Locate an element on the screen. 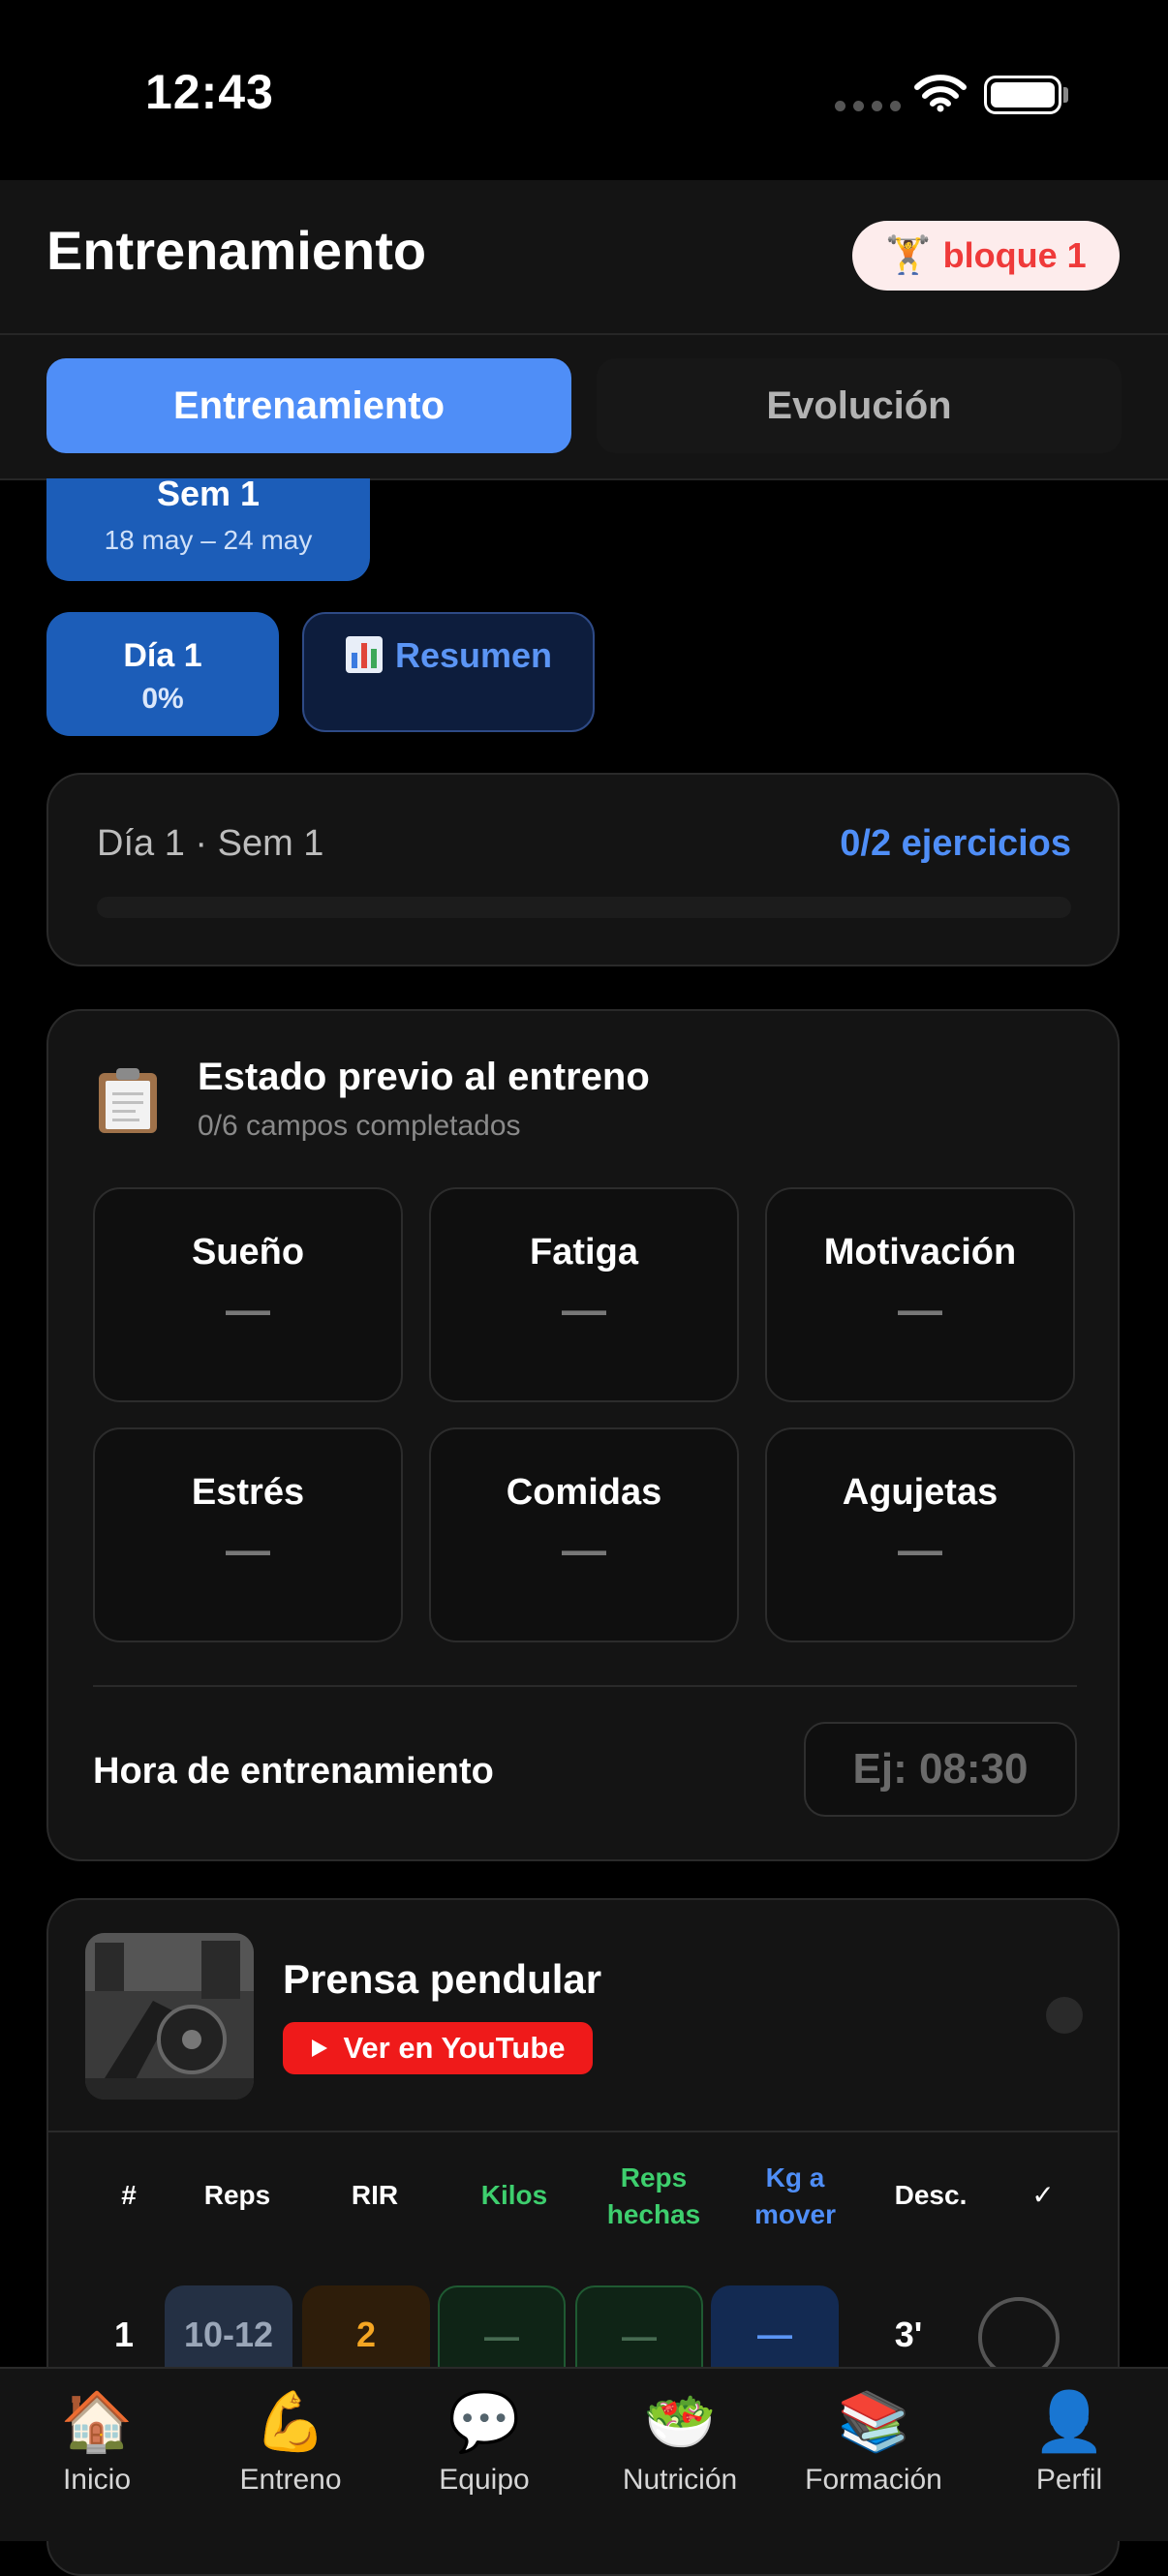 This screenshot has height=2576, width=1168. col-header-kg-move: Kg a mover is located at coordinates (795, 2196).